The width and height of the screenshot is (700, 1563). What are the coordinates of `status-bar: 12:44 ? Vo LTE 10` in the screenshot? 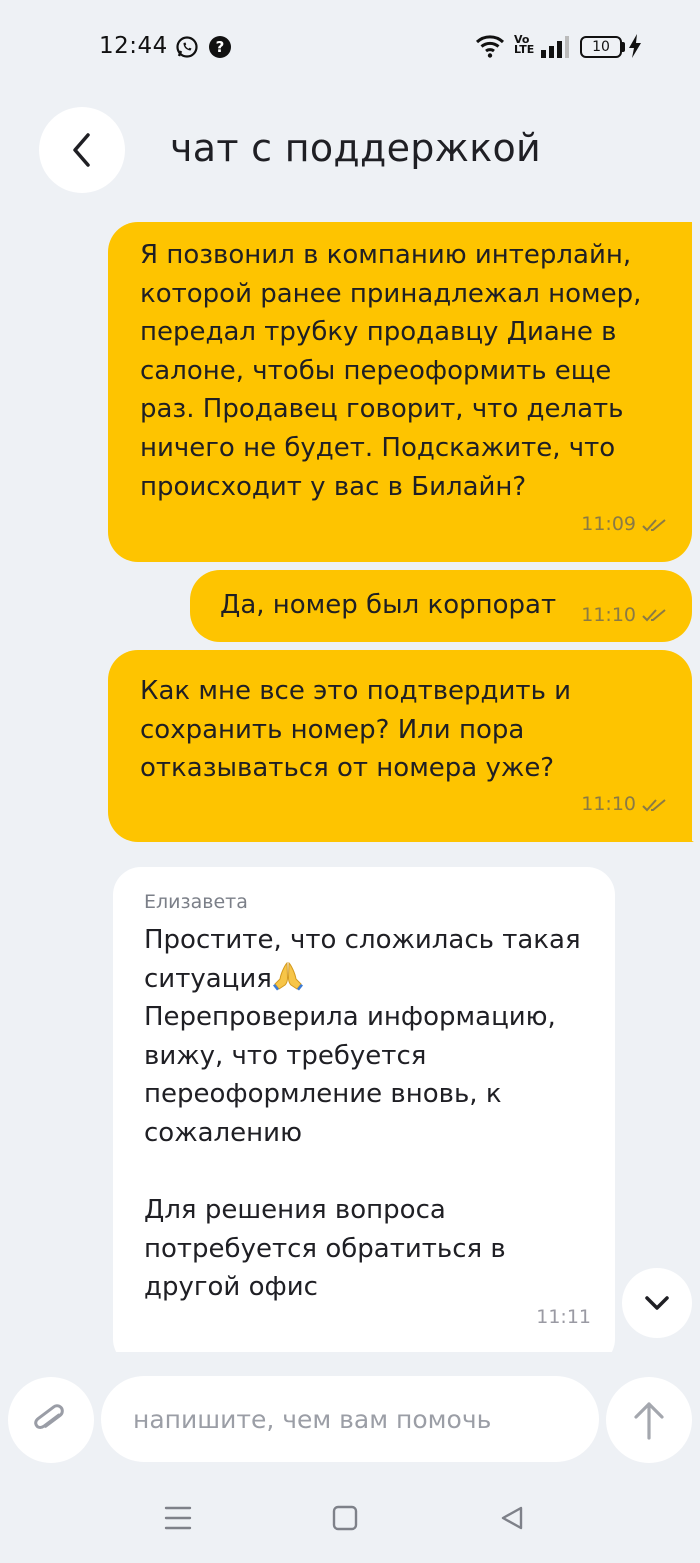 It's located at (350, 46).